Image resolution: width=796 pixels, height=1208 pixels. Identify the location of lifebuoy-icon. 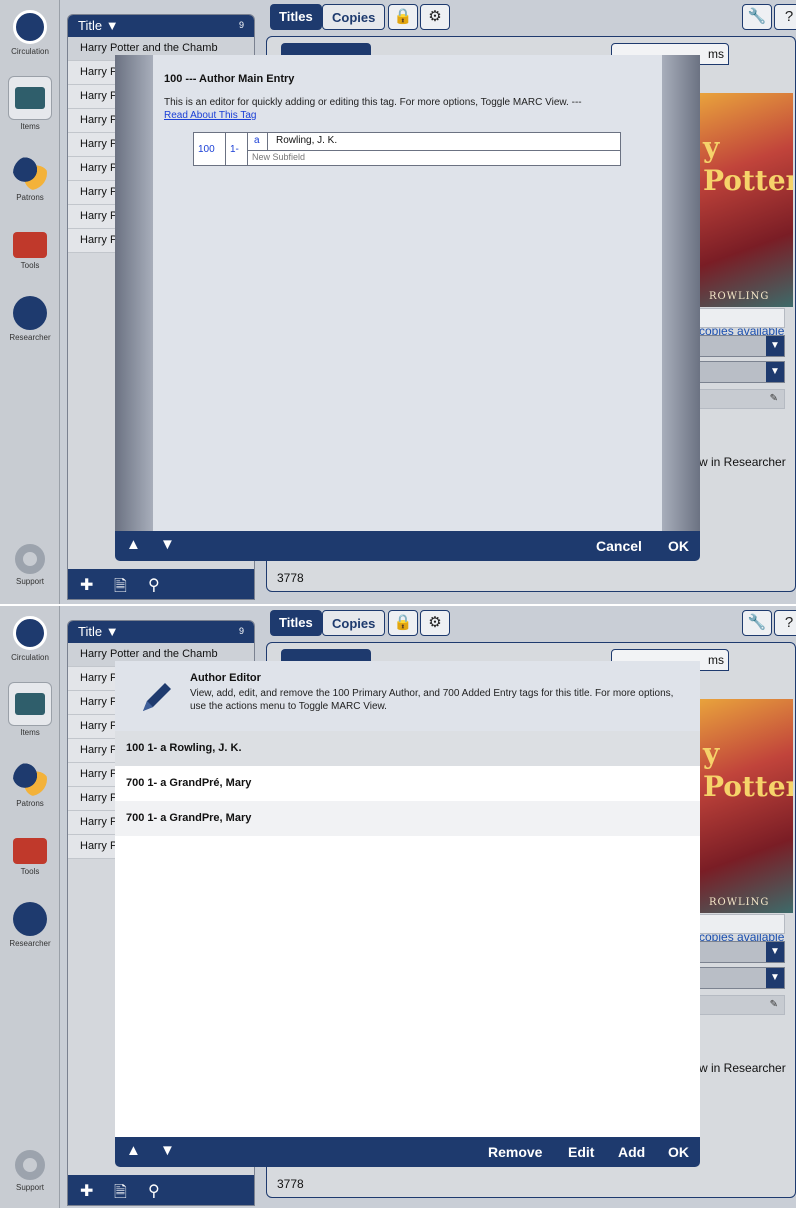
(30, 559).